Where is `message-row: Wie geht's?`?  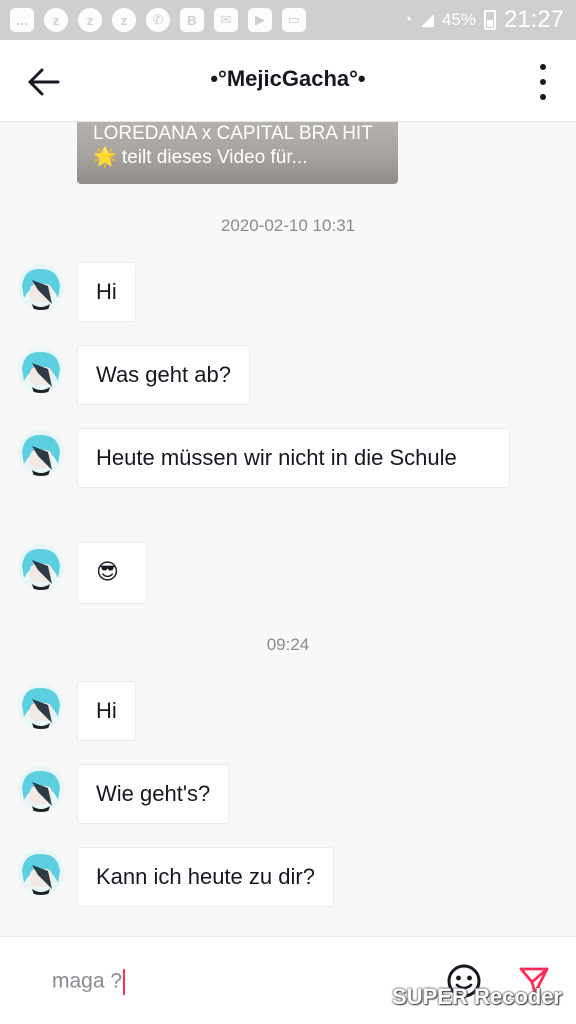
message-row: Wie geht's? is located at coordinates (124, 794).